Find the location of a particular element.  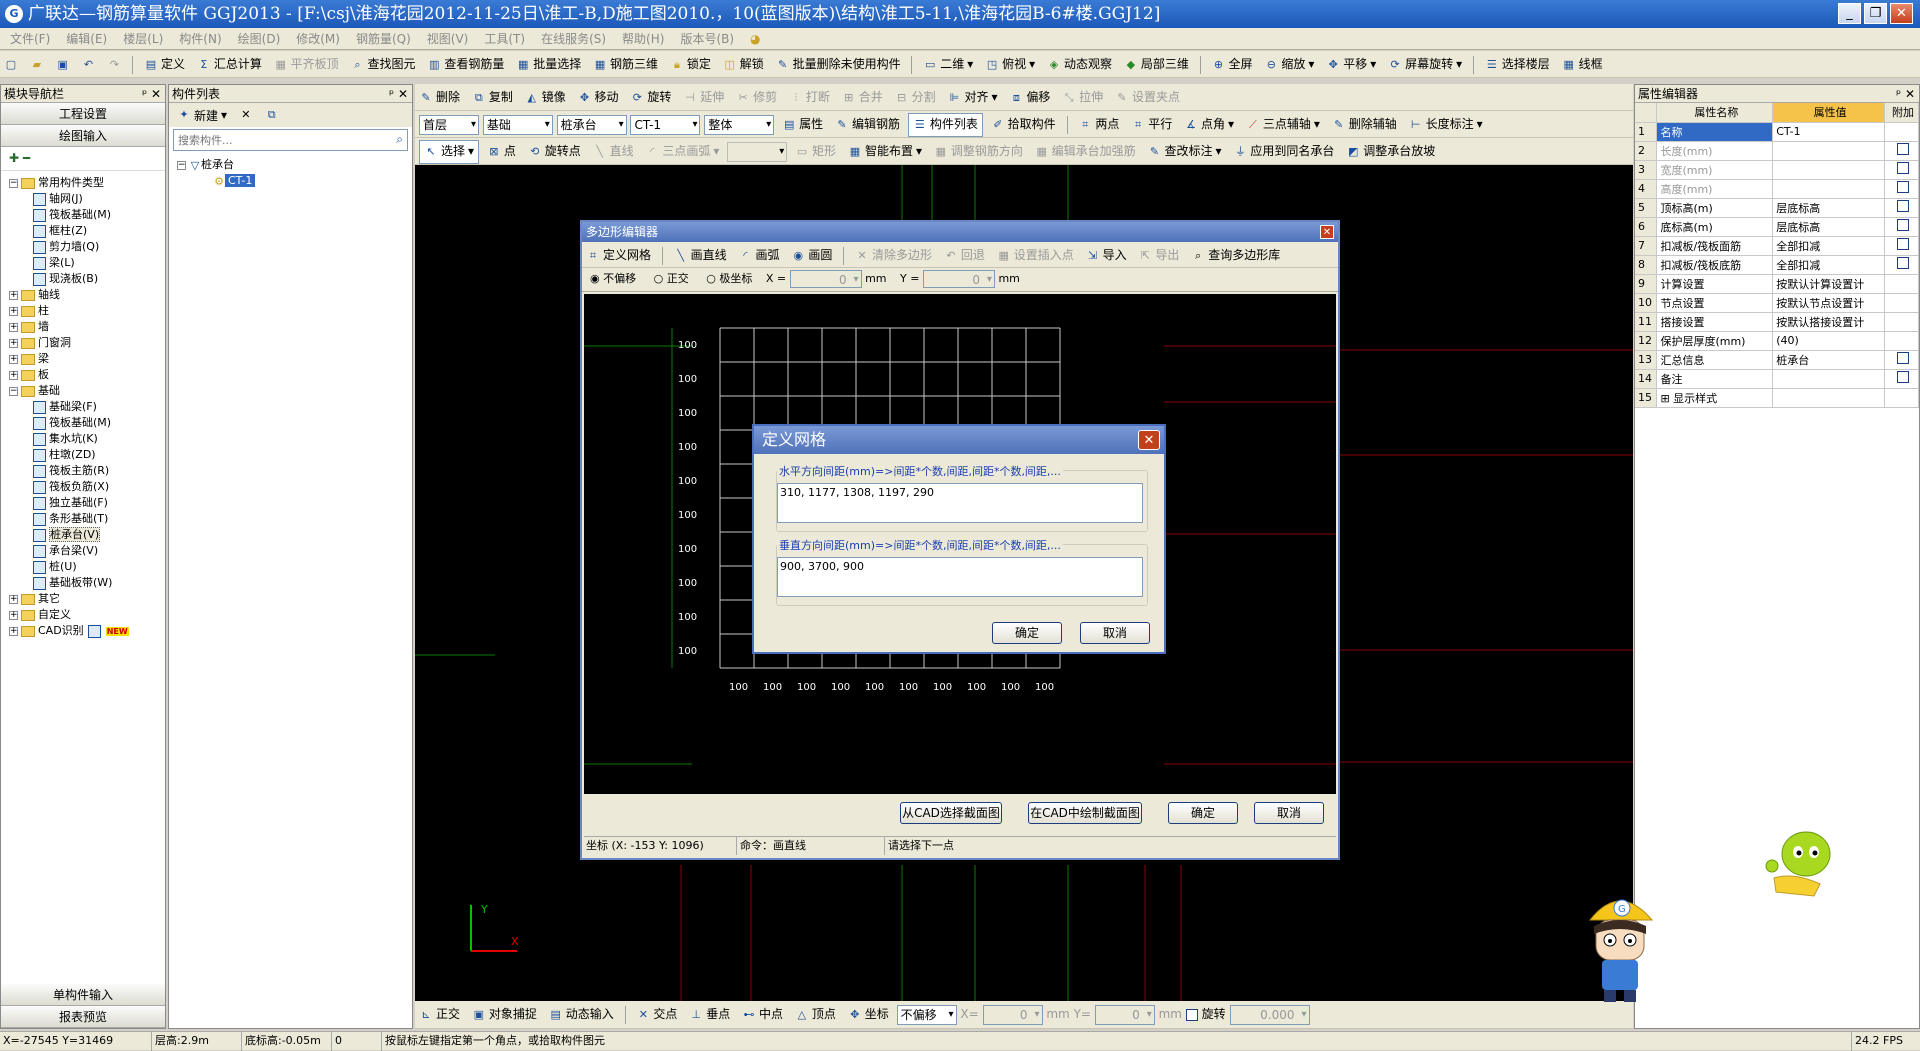

polygon-library-button: ⌕ 查询多边形库 is located at coordinates (1235, 256).